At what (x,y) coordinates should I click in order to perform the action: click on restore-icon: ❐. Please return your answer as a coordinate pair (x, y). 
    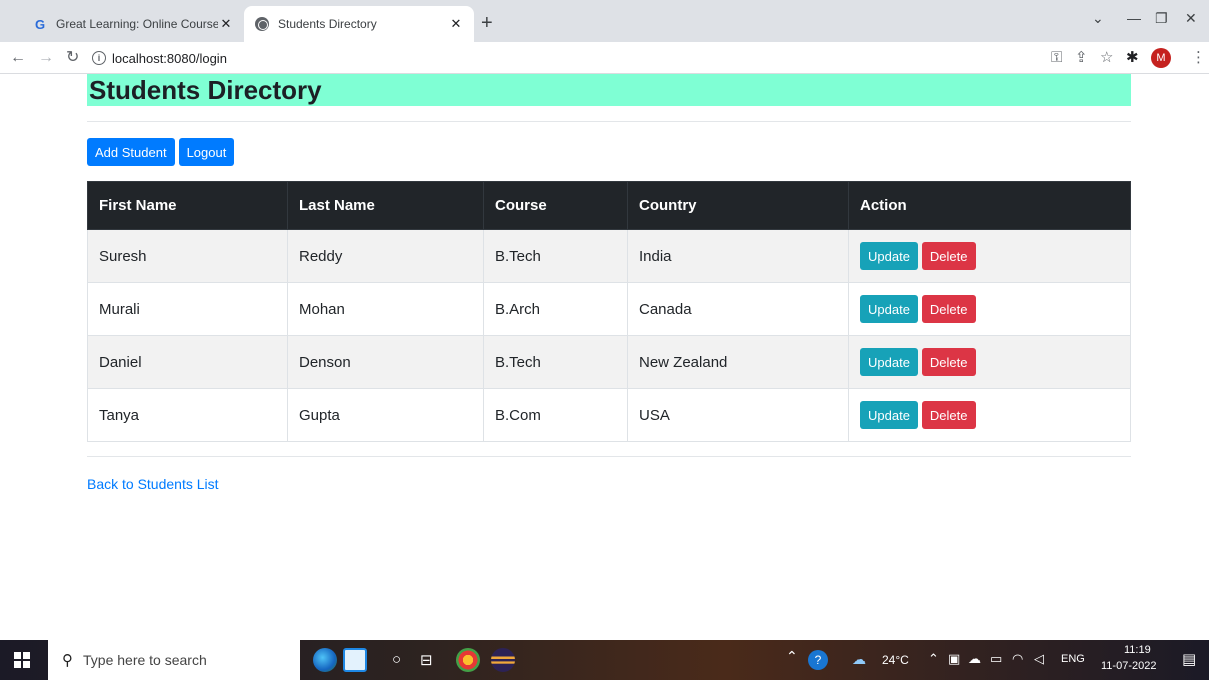
    Looking at the image, I should click on (1161, 18).